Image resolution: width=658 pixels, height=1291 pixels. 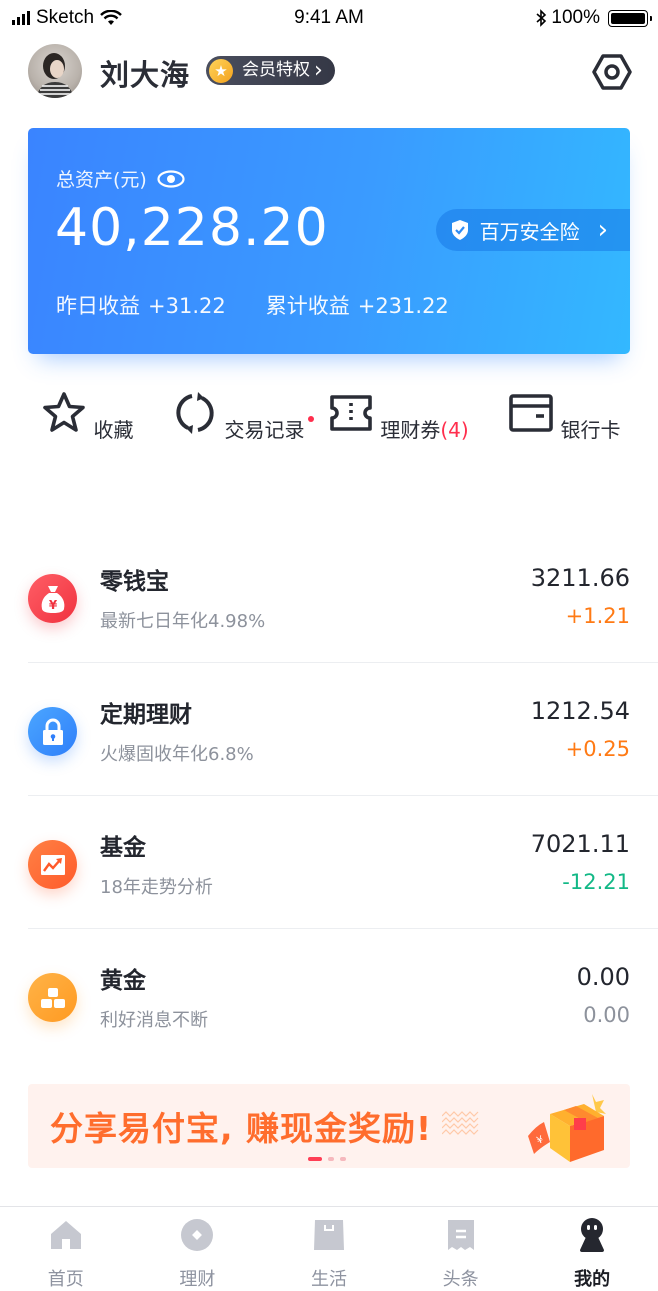 I want to click on product-row-fixed-term: 定期理财 火爆固收年化6.8% 1212.54 +0.25, so click(x=329, y=729).